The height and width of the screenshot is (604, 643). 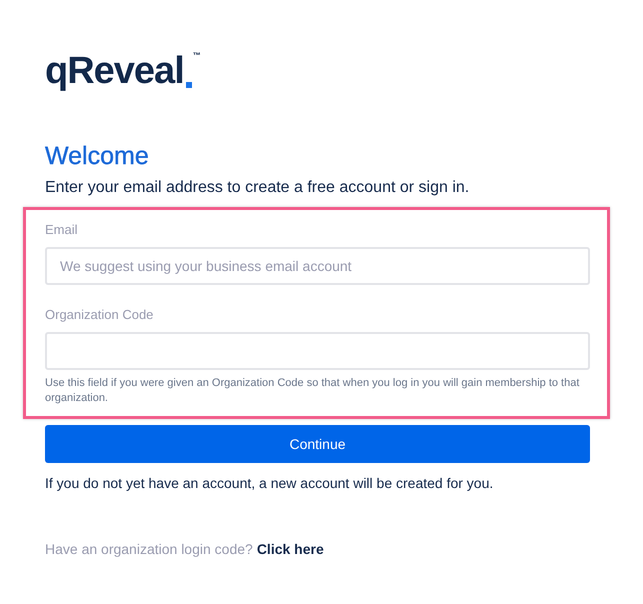 I want to click on help-text: Use this field if you were given an Organization Code so that when you log in you will gain membership to that organization., so click(x=312, y=391).